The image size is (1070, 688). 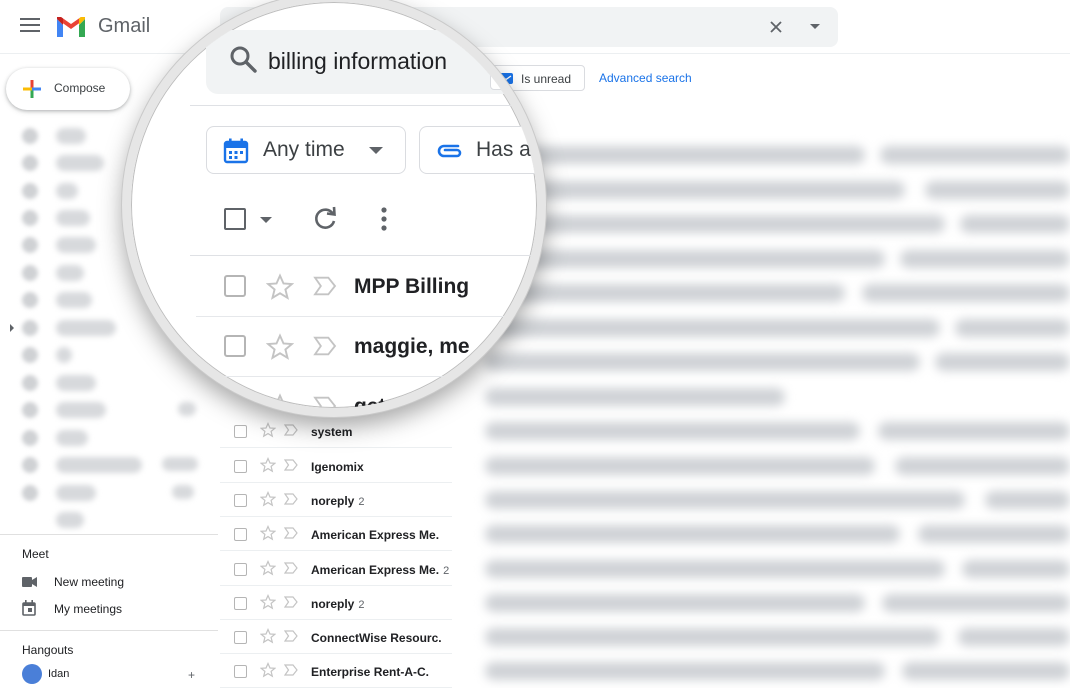 I want to click on table-row: ConnectWise Resourc., so click(x=336, y=637).